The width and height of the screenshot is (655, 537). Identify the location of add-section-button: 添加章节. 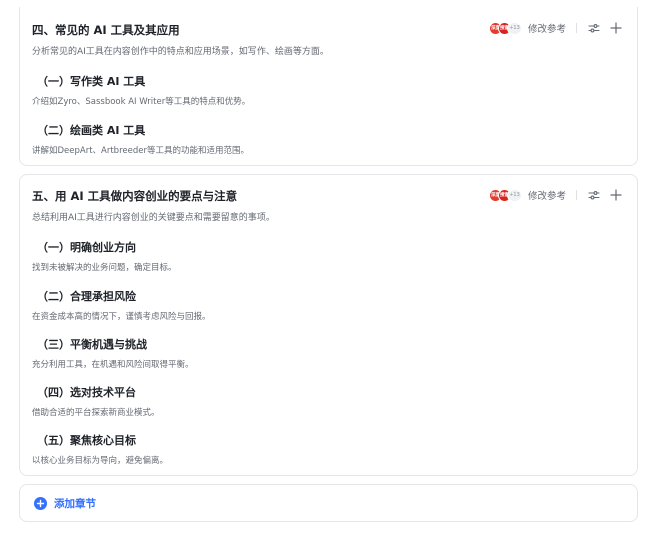
(65, 503).